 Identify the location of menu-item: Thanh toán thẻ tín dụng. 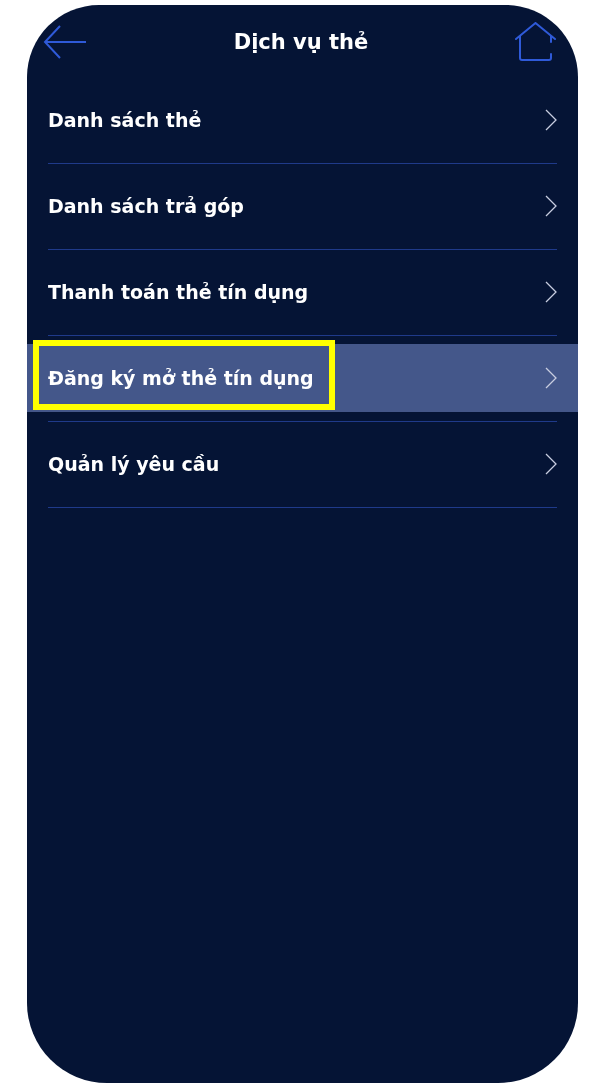
(302, 292).